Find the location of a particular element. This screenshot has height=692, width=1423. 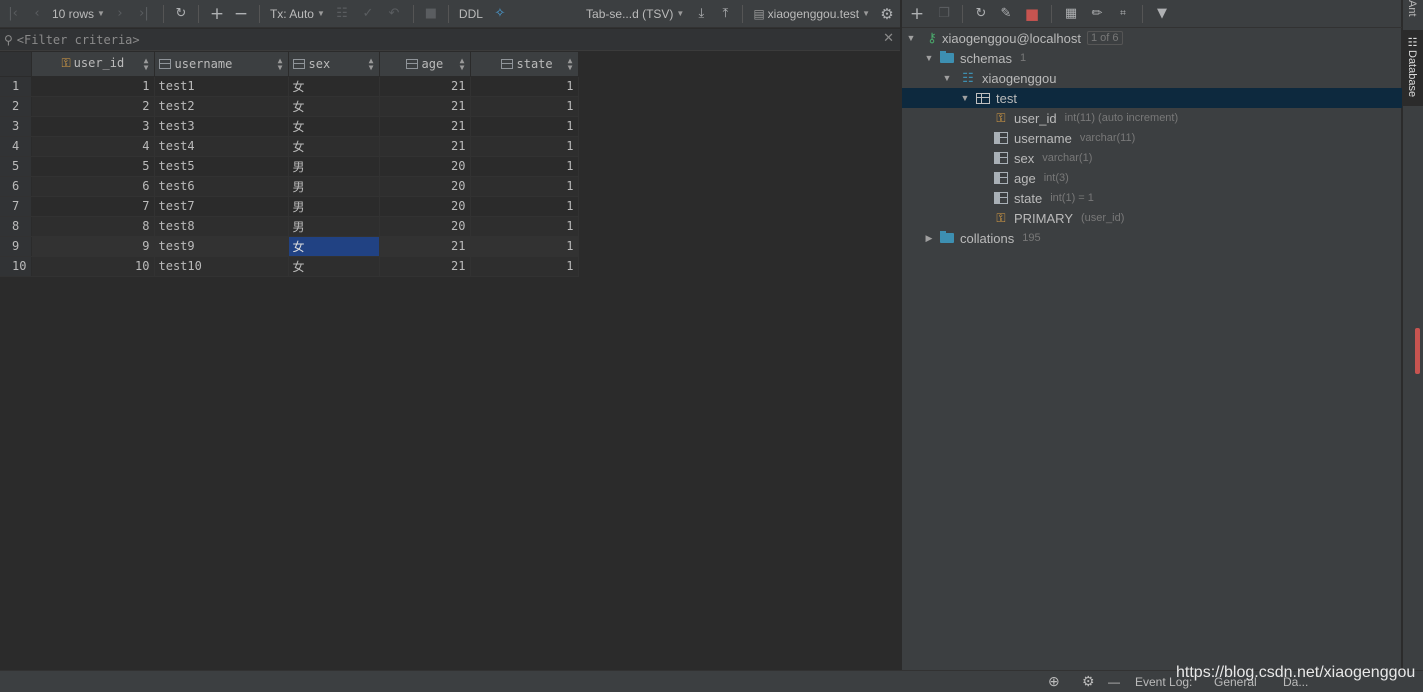

row-number: 7 is located at coordinates (16, 206).